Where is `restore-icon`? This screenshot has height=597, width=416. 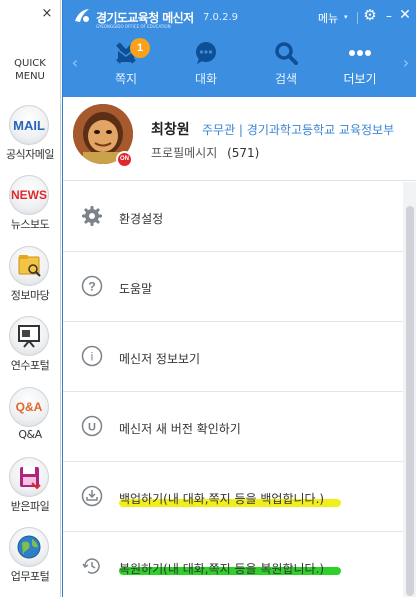 restore-icon is located at coordinates (91, 566).